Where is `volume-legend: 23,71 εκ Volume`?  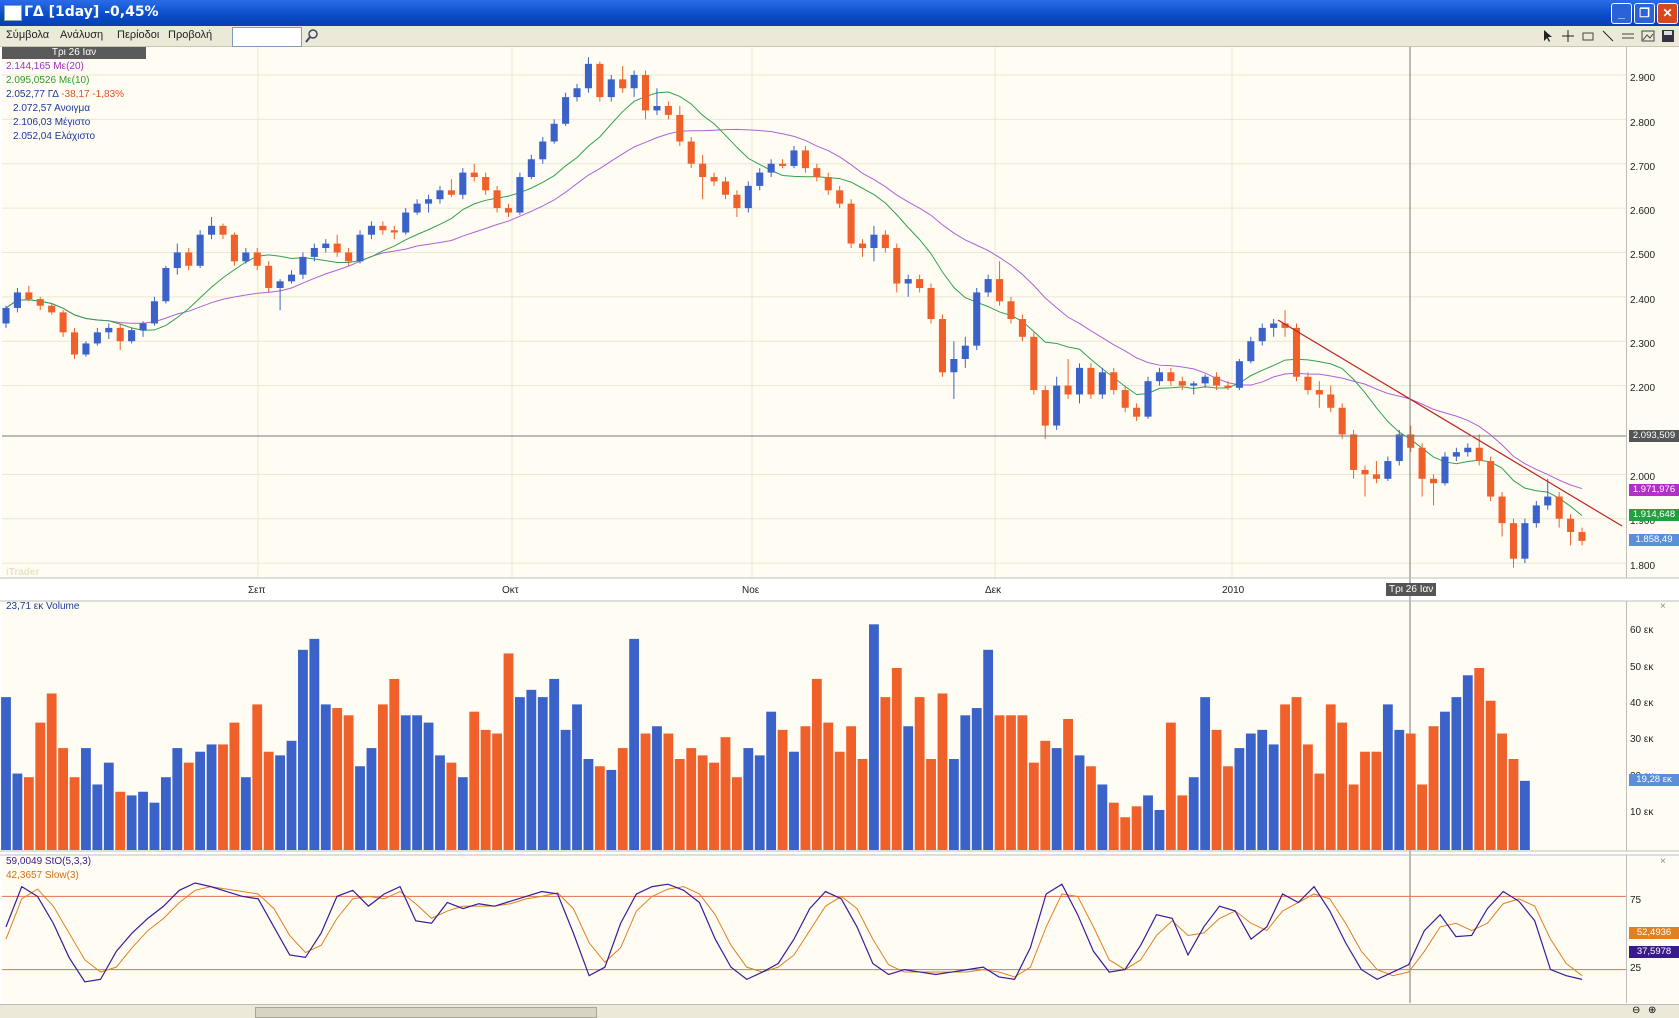 volume-legend: 23,71 εκ Volume is located at coordinates (43, 606).